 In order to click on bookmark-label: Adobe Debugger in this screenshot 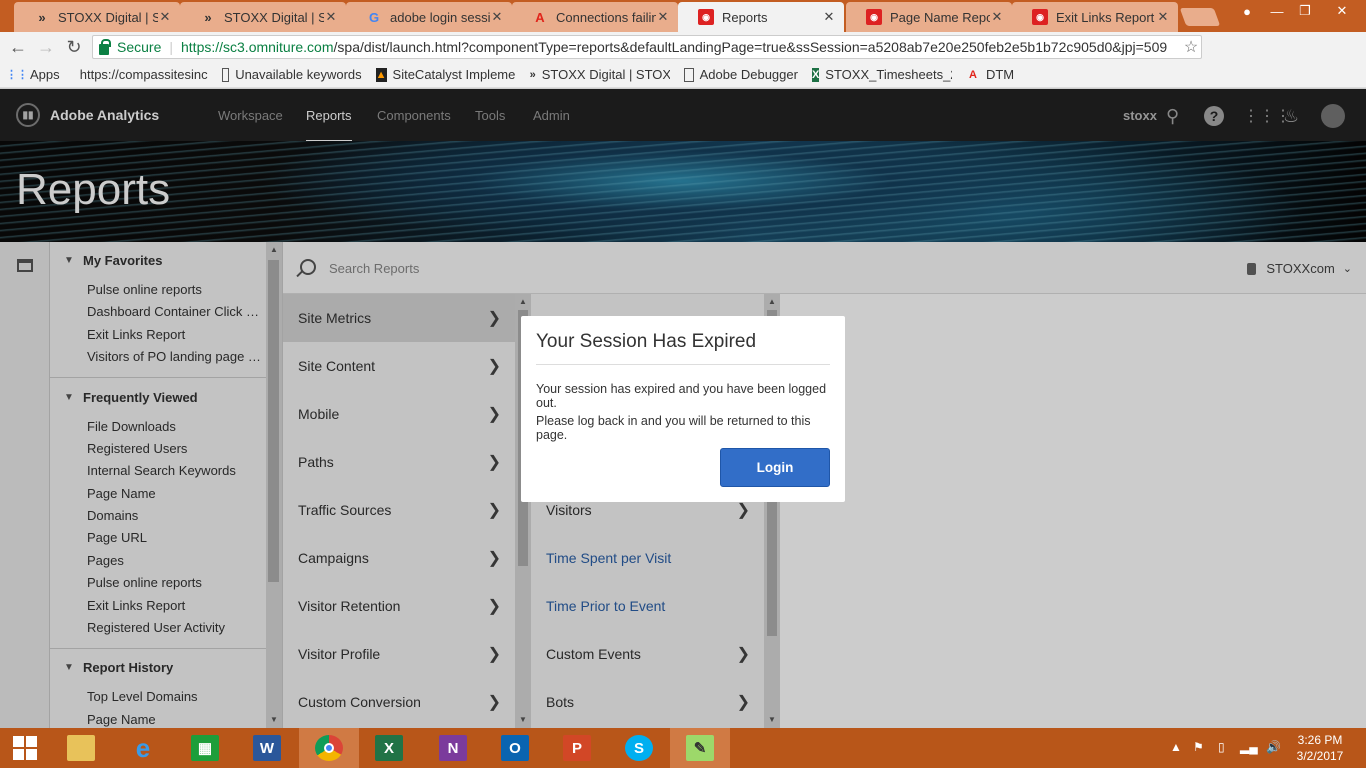, I will do `click(748, 74)`.